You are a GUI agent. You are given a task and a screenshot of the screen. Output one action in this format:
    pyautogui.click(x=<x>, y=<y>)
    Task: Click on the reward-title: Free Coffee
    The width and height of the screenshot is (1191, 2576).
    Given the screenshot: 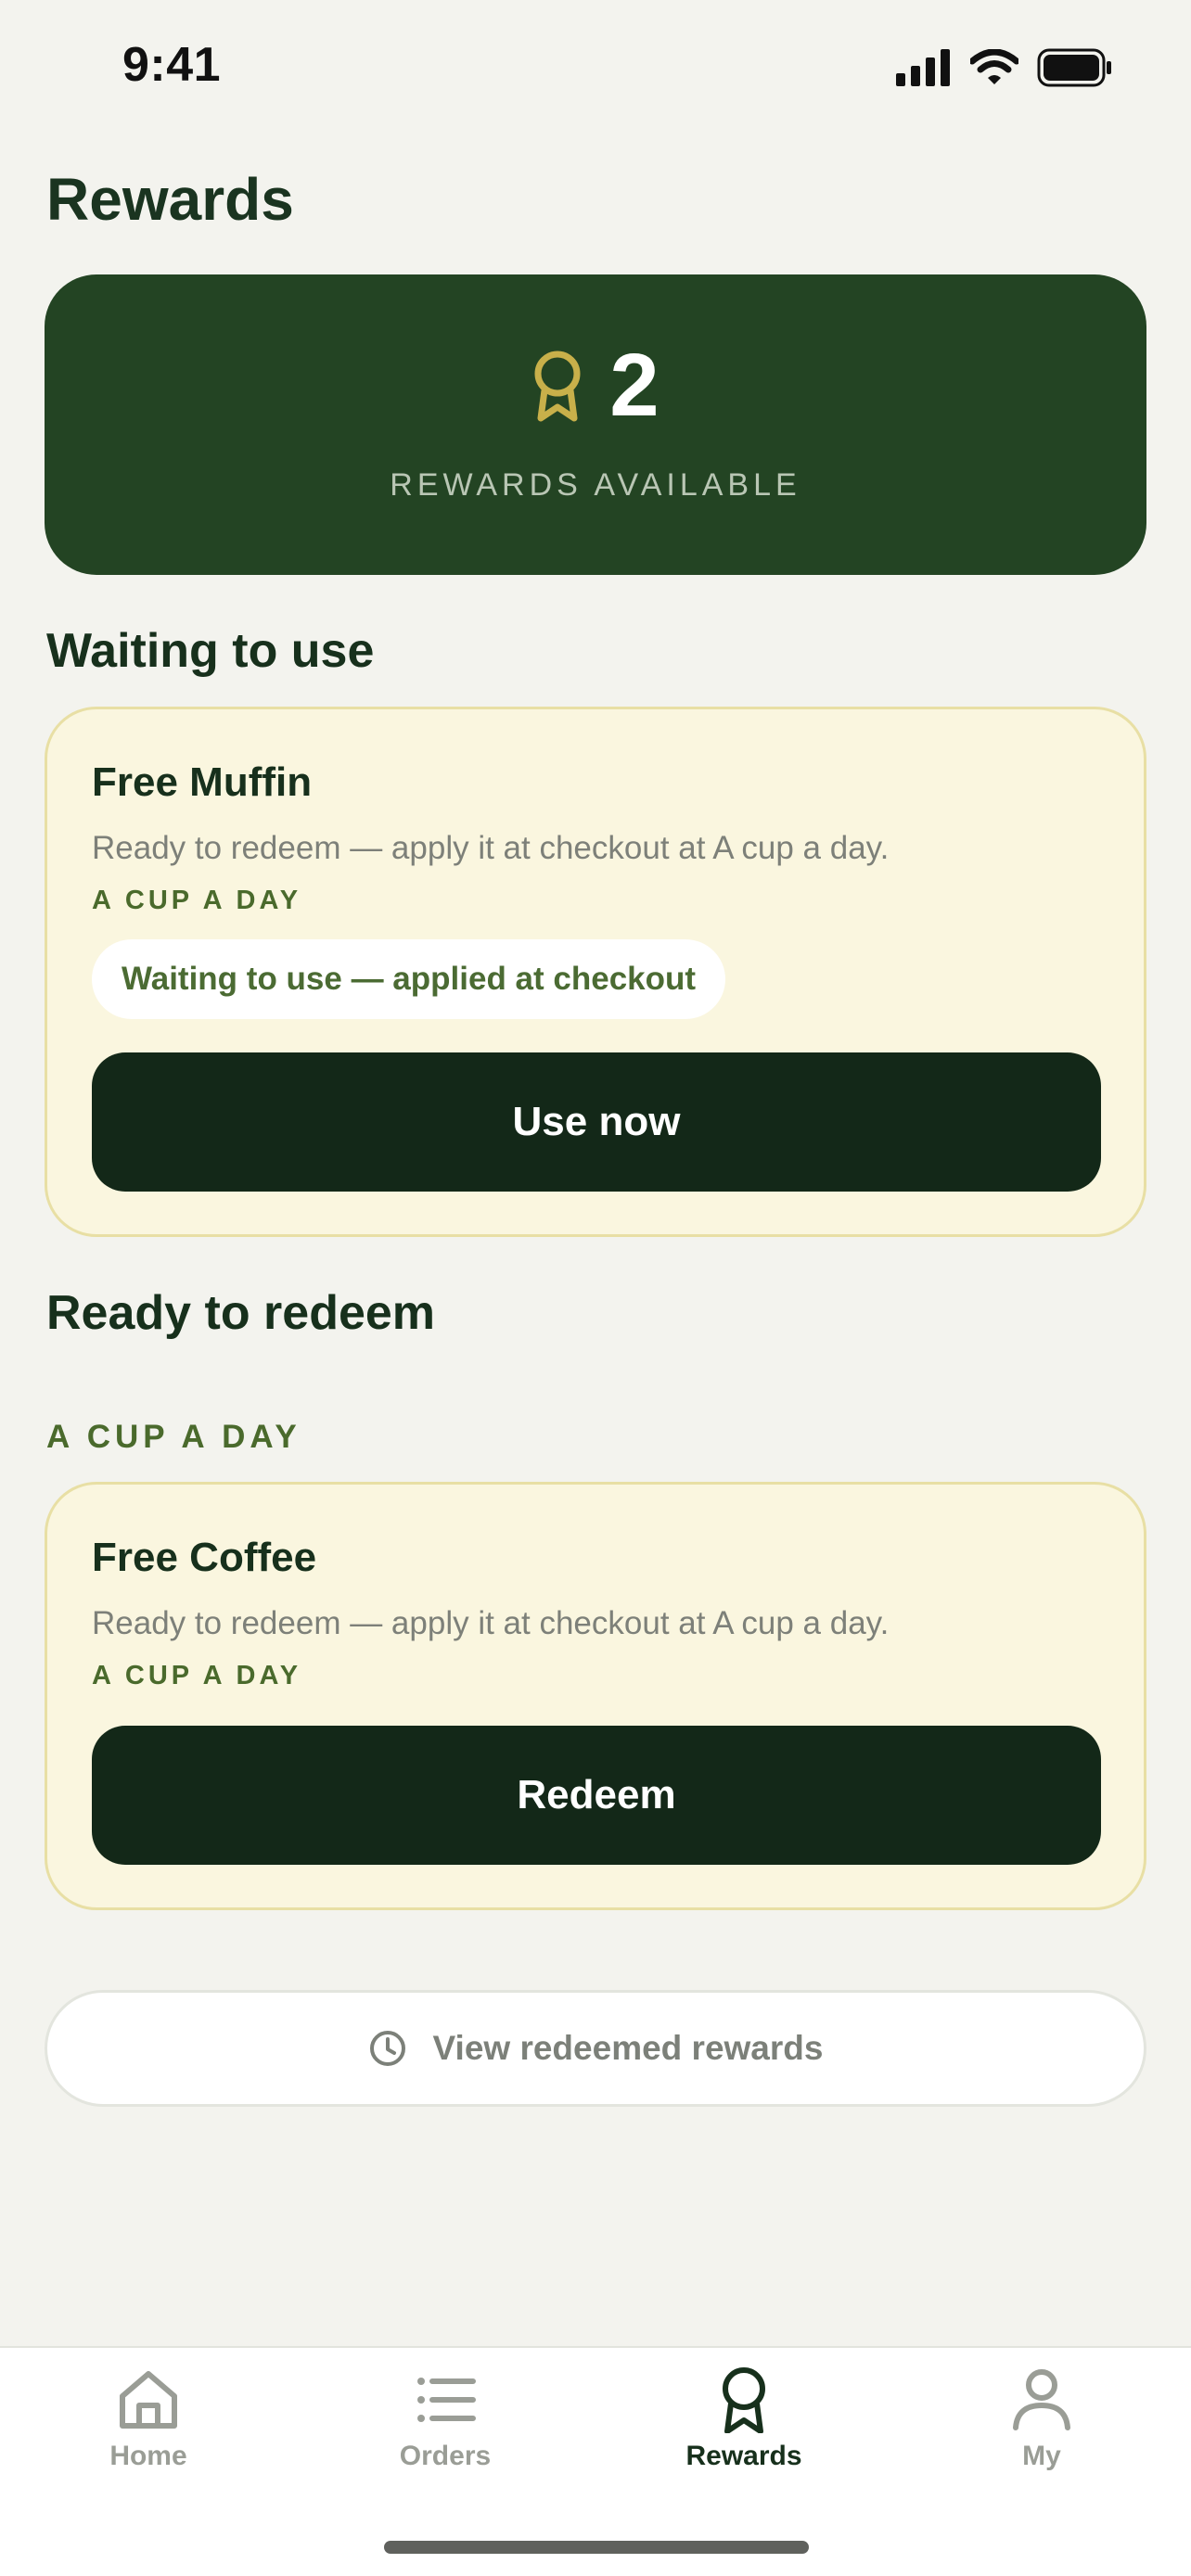 What is the action you would take?
    pyautogui.click(x=204, y=1558)
    